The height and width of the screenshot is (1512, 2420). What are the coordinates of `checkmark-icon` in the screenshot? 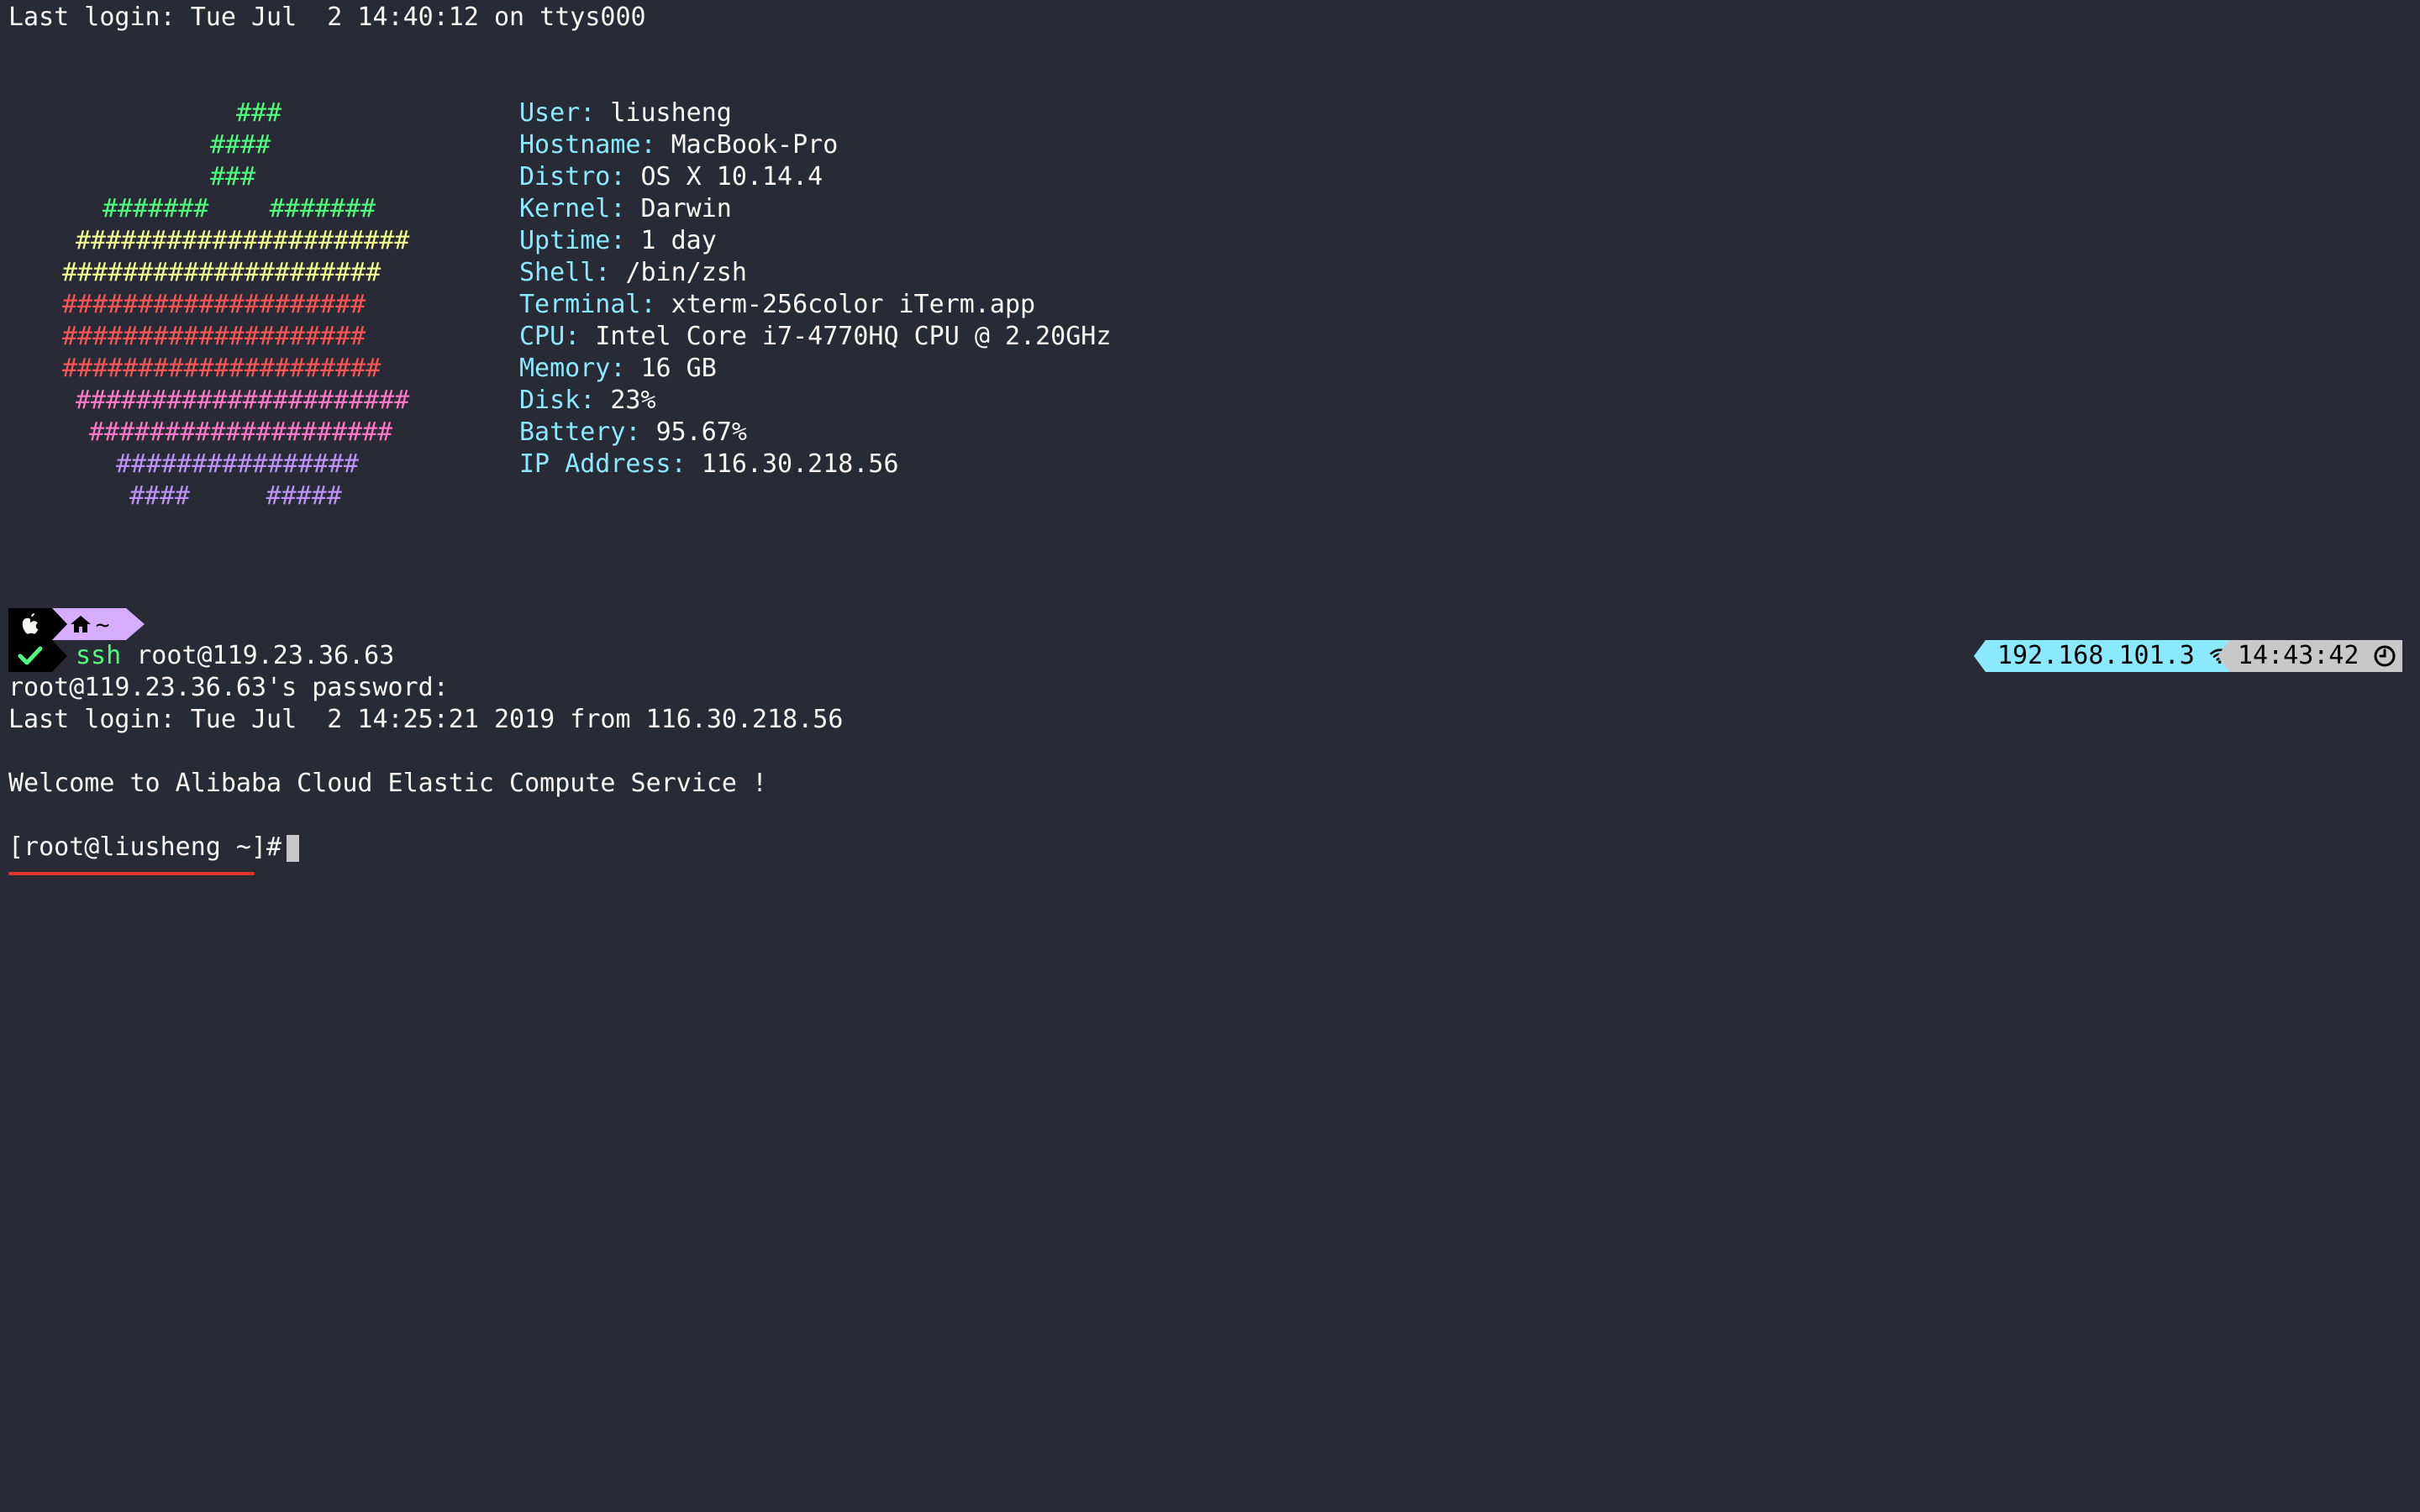 It's located at (30, 655).